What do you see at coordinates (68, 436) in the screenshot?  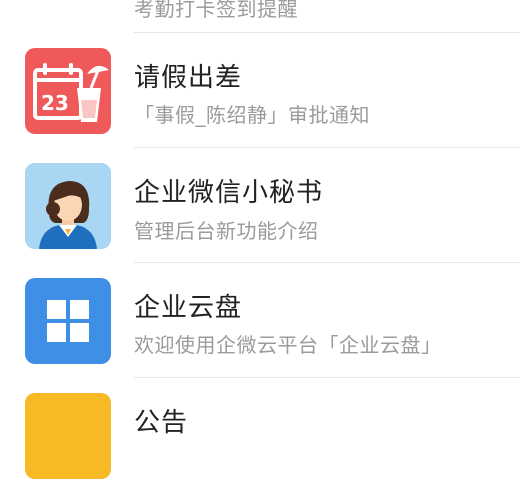 I see `announcement-icon` at bounding box center [68, 436].